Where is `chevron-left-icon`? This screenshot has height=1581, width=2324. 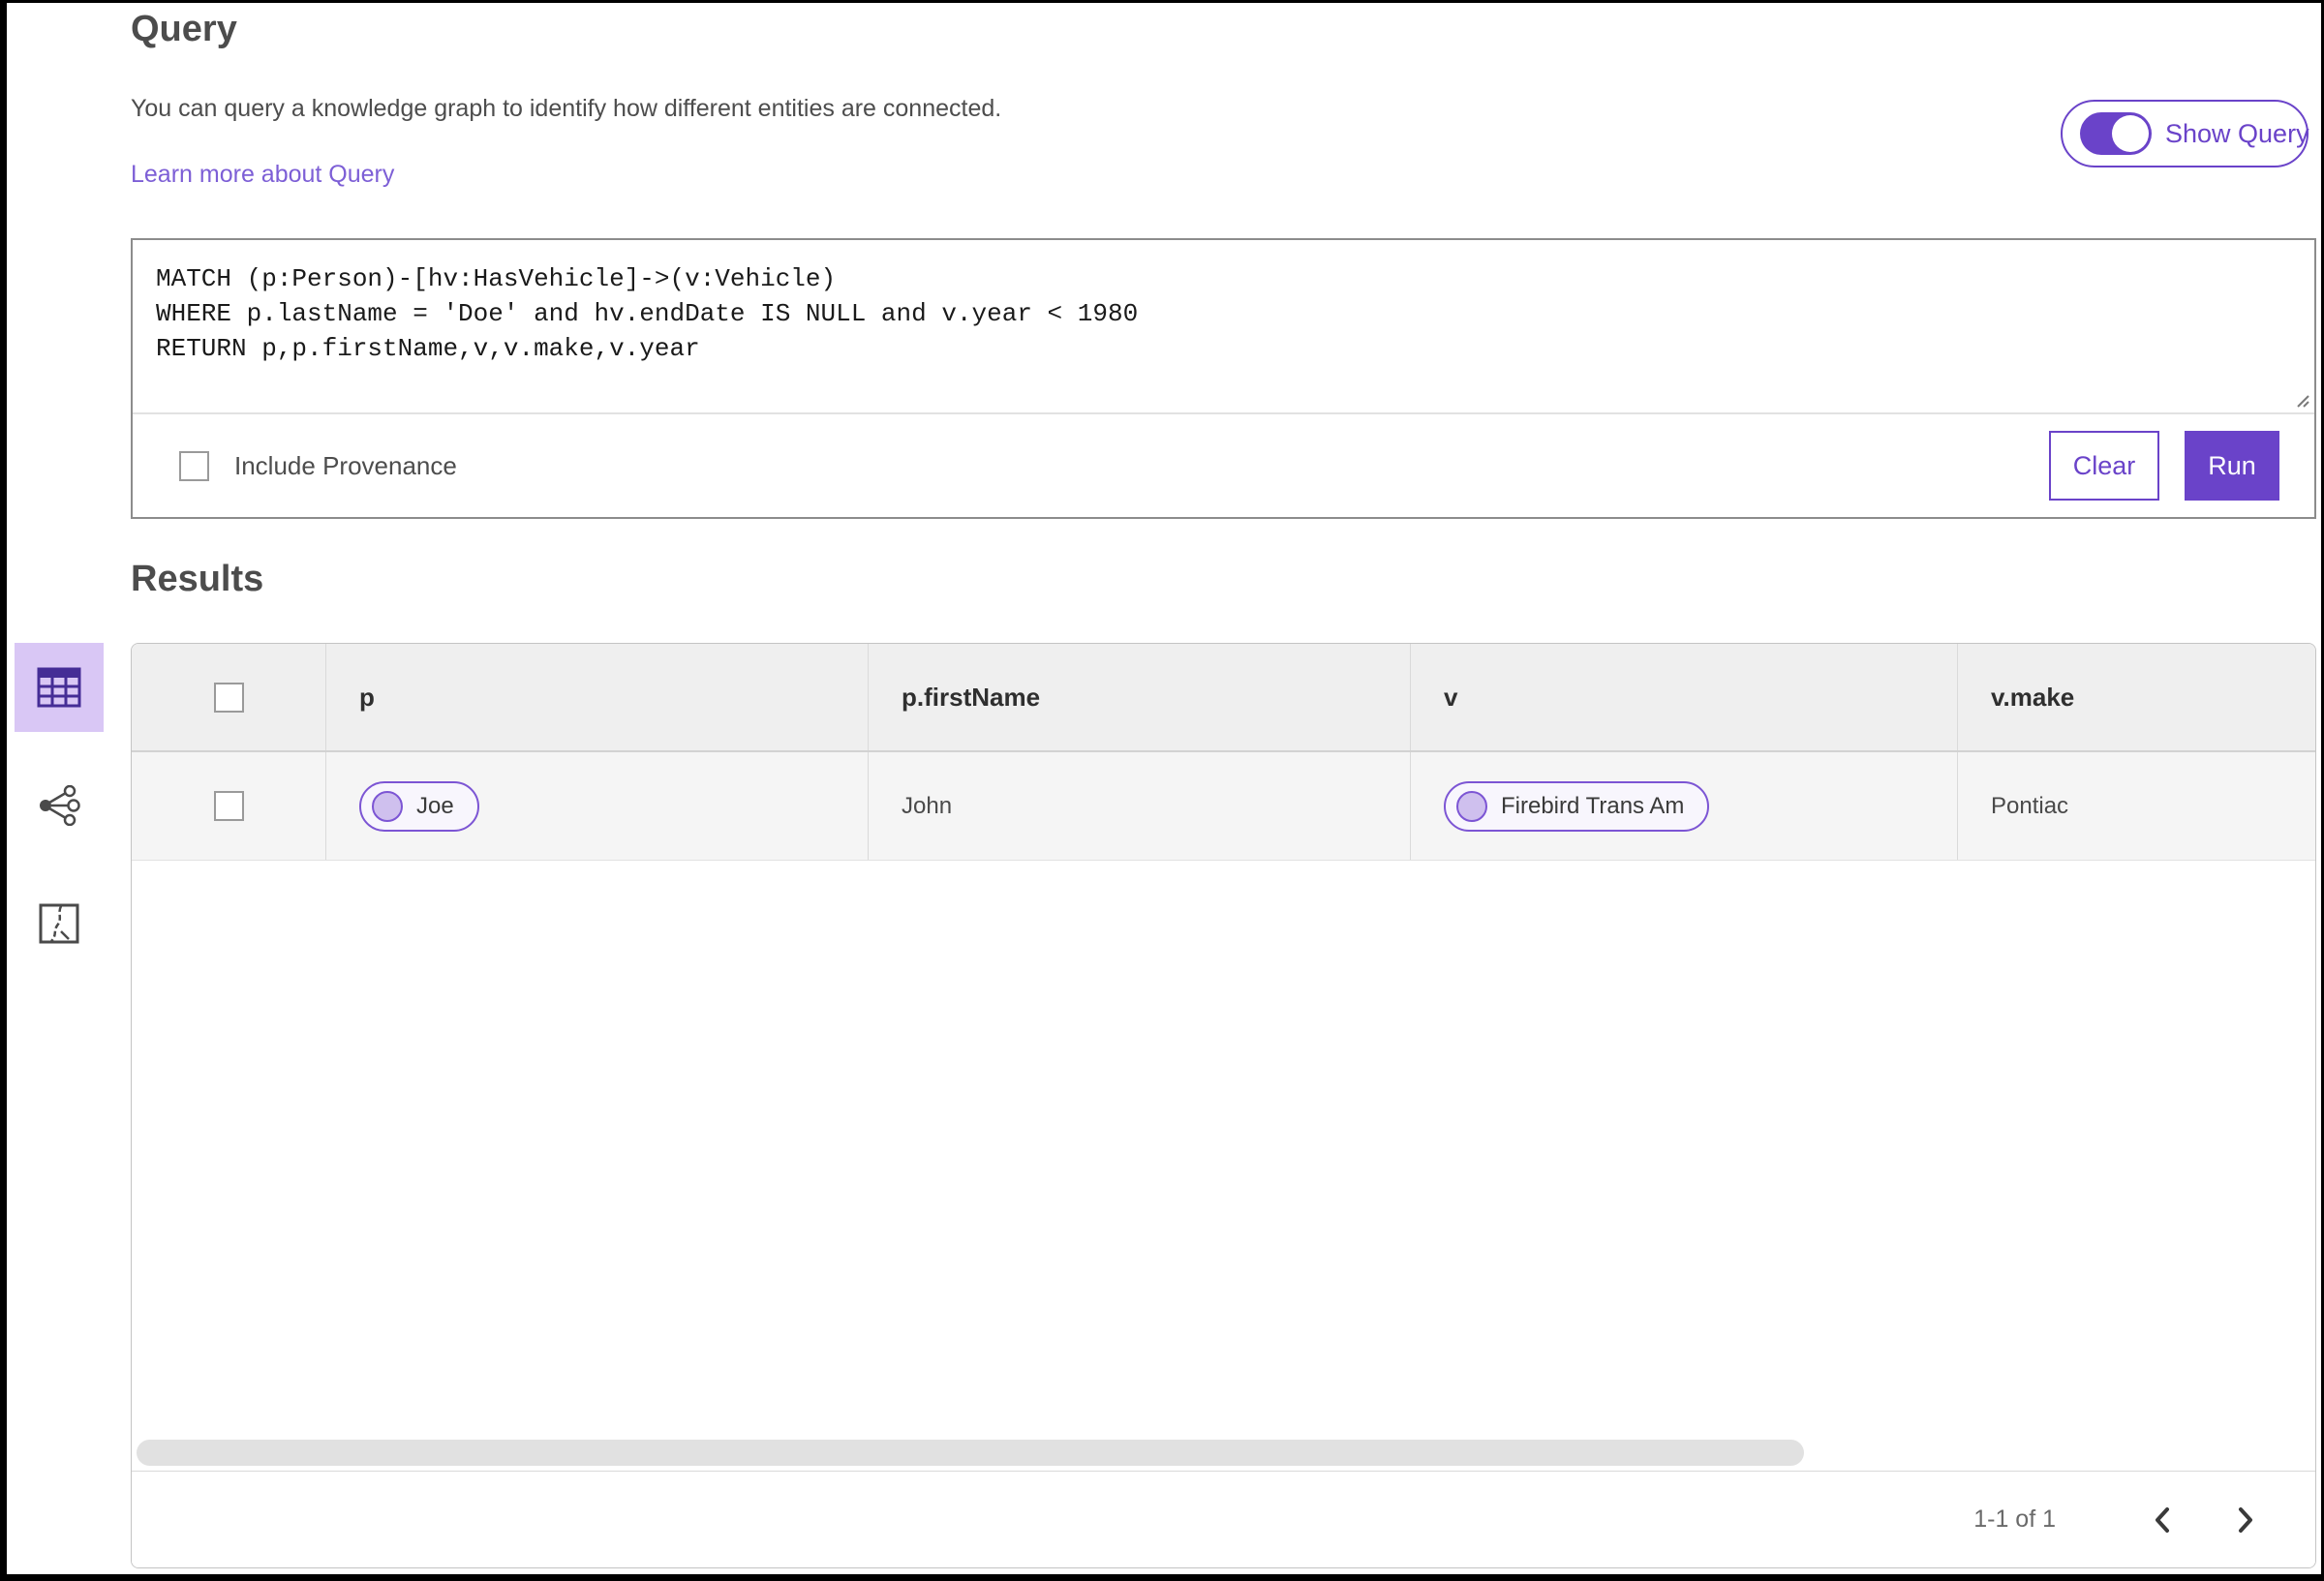 chevron-left-icon is located at coordinates (2162, 1519).